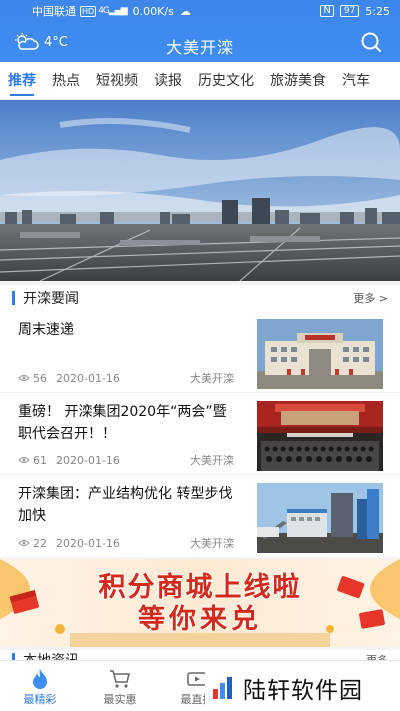  I want to click on more-link: 更多 >, so click(370, 298).